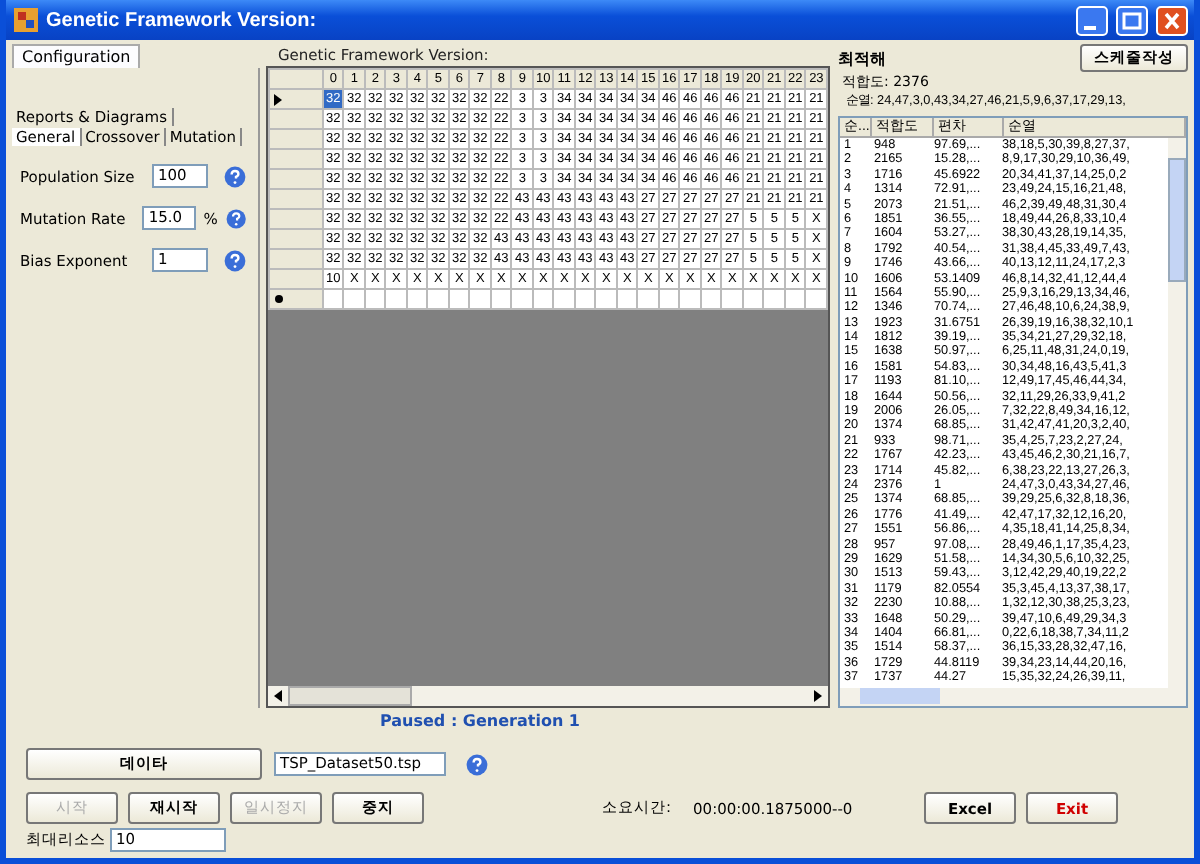 The height and width of the screenshot is (864, 1200). I want to click on maximize-icon, so click(1132, 20).